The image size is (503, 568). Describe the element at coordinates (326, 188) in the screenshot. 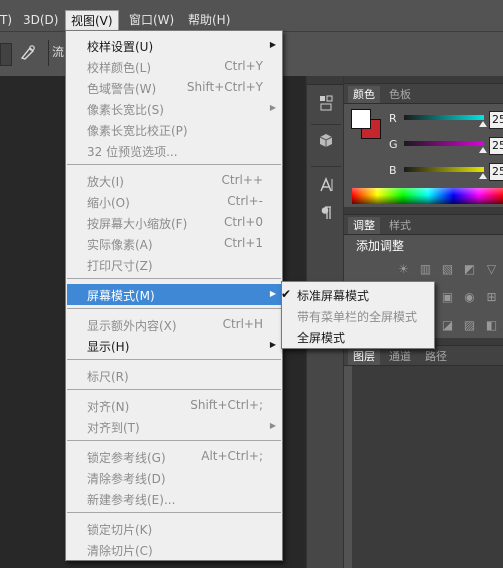

I see `character-icon` at that location.